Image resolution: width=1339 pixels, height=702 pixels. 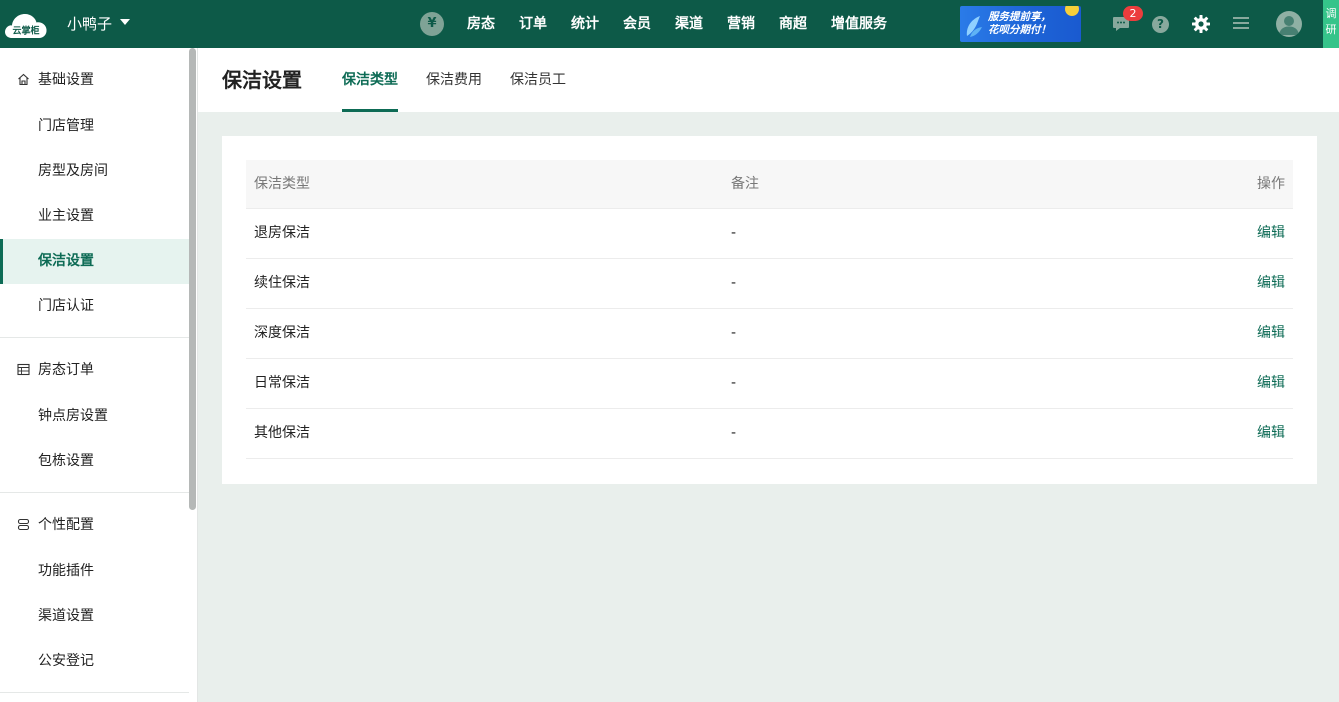 I want to click on column-header-type: 保洁类型, so click(x=282, y=184).